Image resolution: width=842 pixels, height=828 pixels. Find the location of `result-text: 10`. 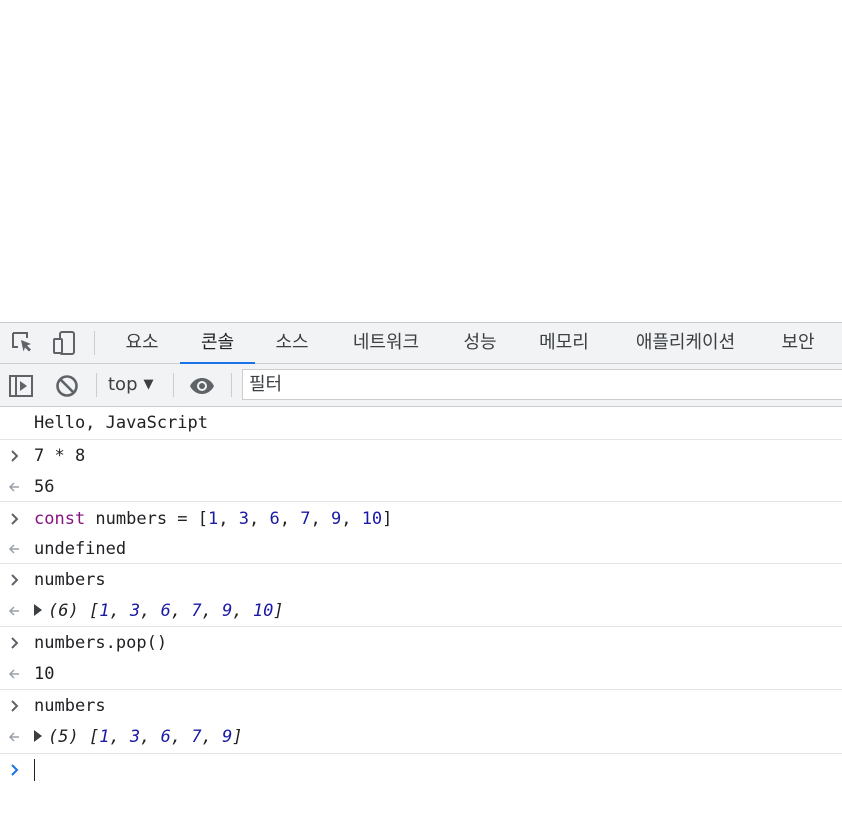

result-text: 10 is located at coordinates (44, 673).